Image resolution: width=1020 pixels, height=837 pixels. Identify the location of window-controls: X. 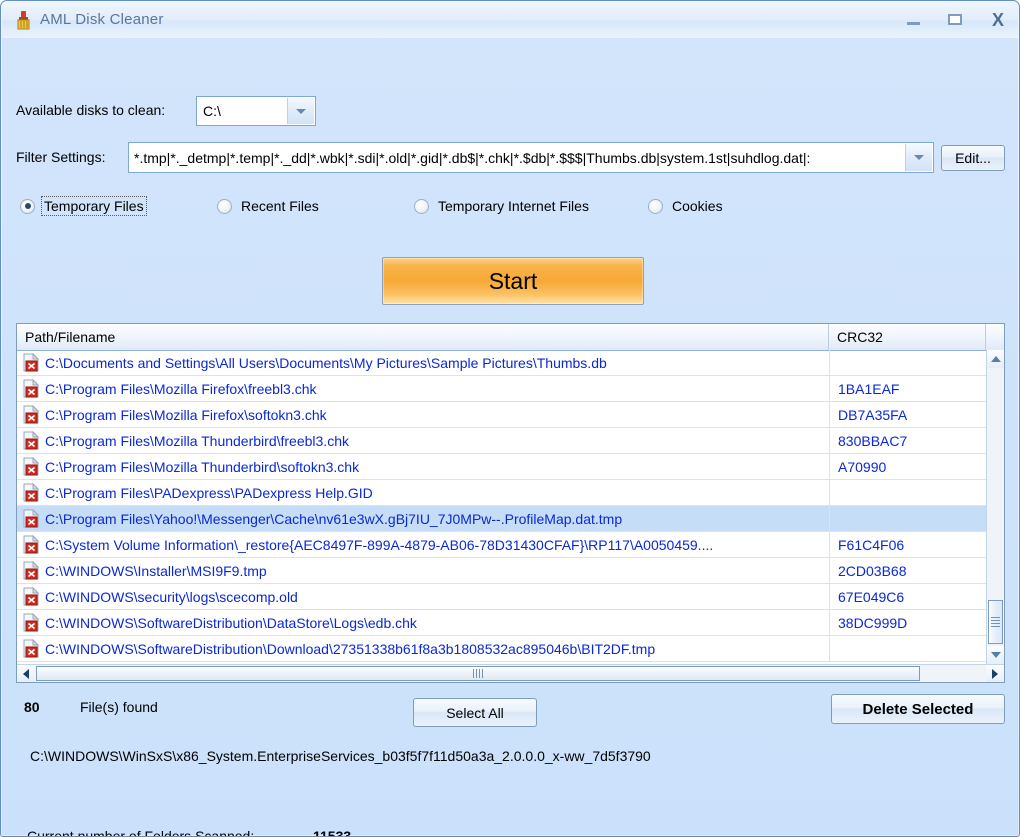
(956, 20).